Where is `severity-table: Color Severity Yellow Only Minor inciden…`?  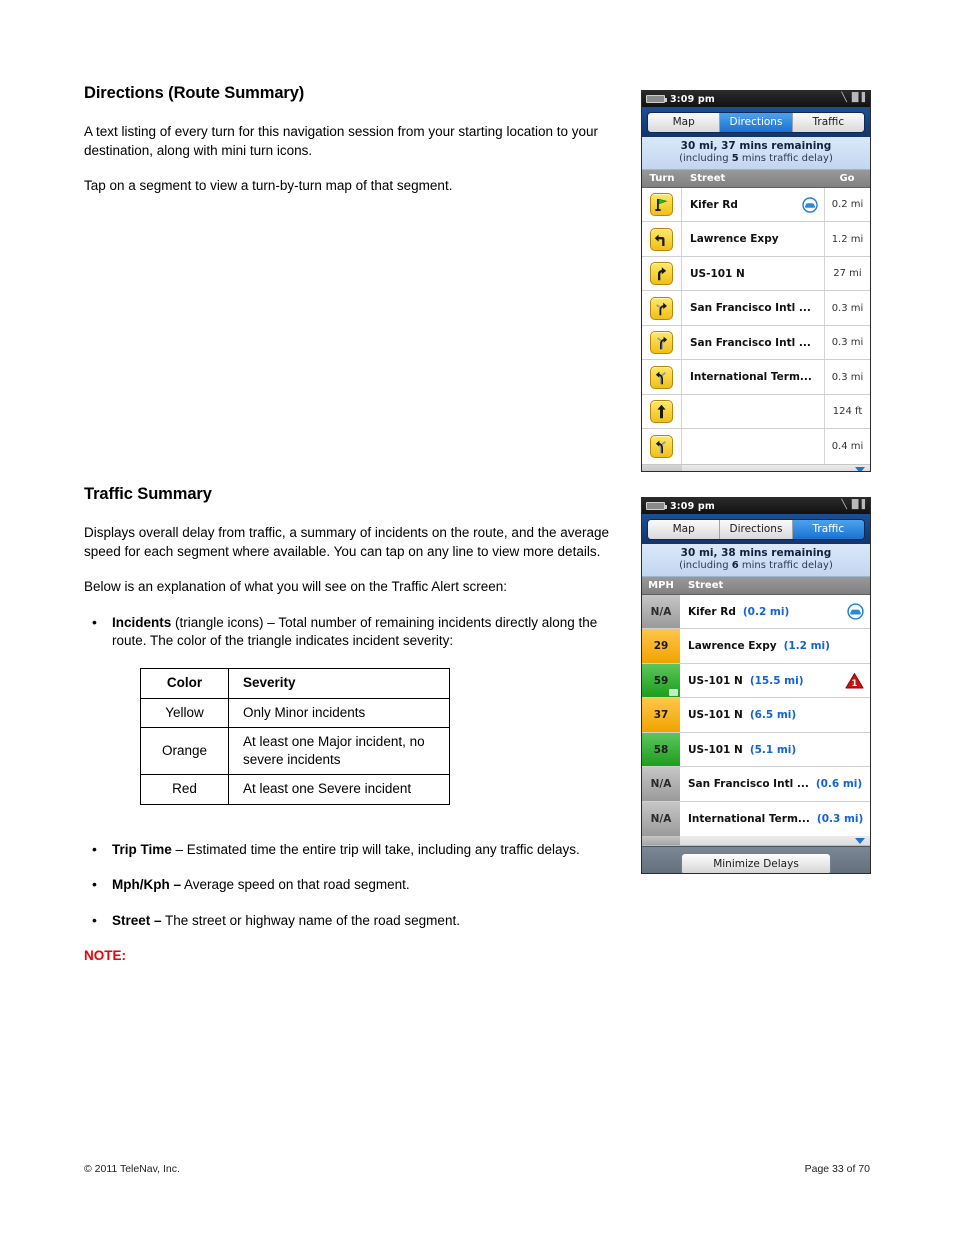 severity-table: Color Severity Yellow Only Minor inciden… is located at coordinates (295, 736).